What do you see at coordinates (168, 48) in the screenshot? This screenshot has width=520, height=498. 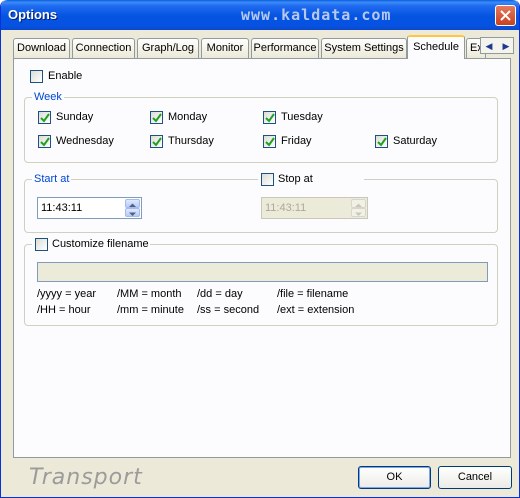 I see `tab-graph-log: Graph/Log` at bounding box center [168, 48].